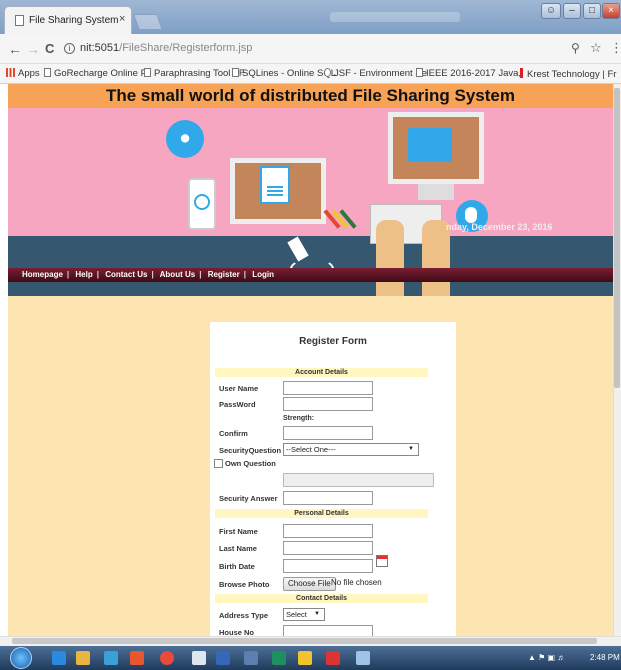  Describe the element at coordinates (238, 531) in the screenshot. I see `label-first-name: First Name` at that location.